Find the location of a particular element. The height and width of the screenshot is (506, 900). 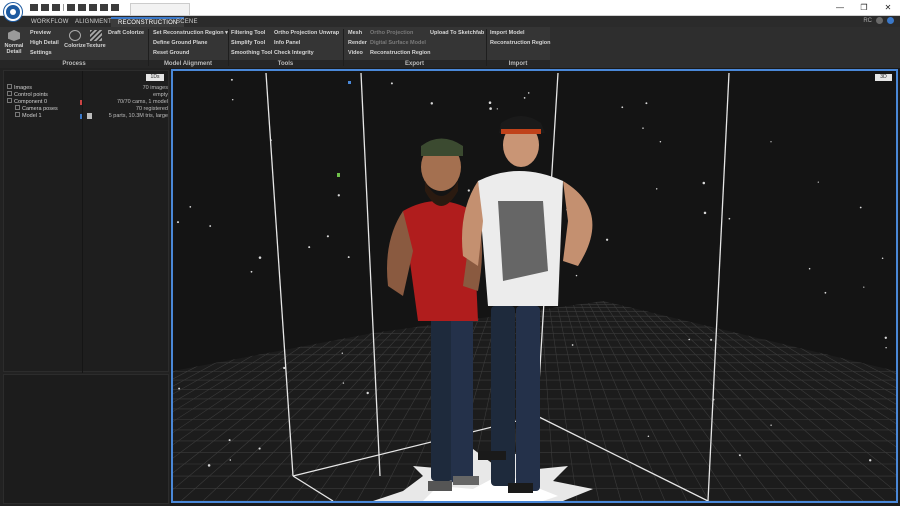

tree-row-component: Component 0 70/70 cams, 1 model is located at coordinates (88, 102).